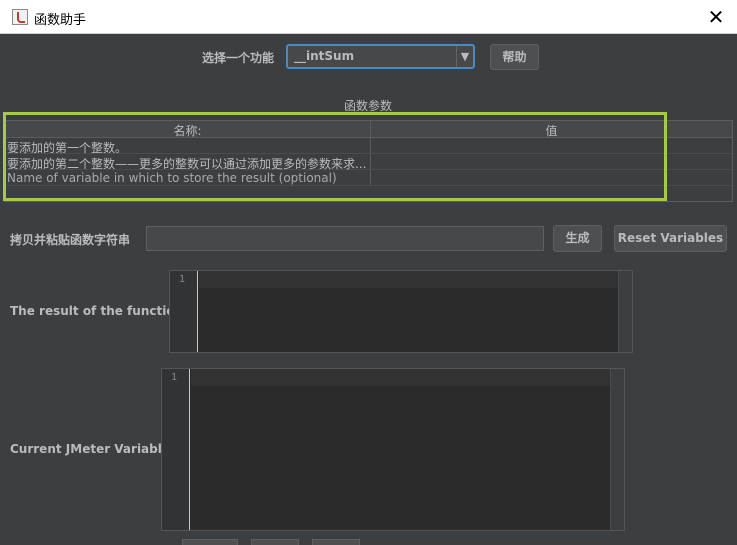 Image resolution: width=737 pixels, height=545 pixels. What do you see at coordinates (716, 17) in the screenshot?
I see `close-icon: ✕` at bounding box center [716, 17].